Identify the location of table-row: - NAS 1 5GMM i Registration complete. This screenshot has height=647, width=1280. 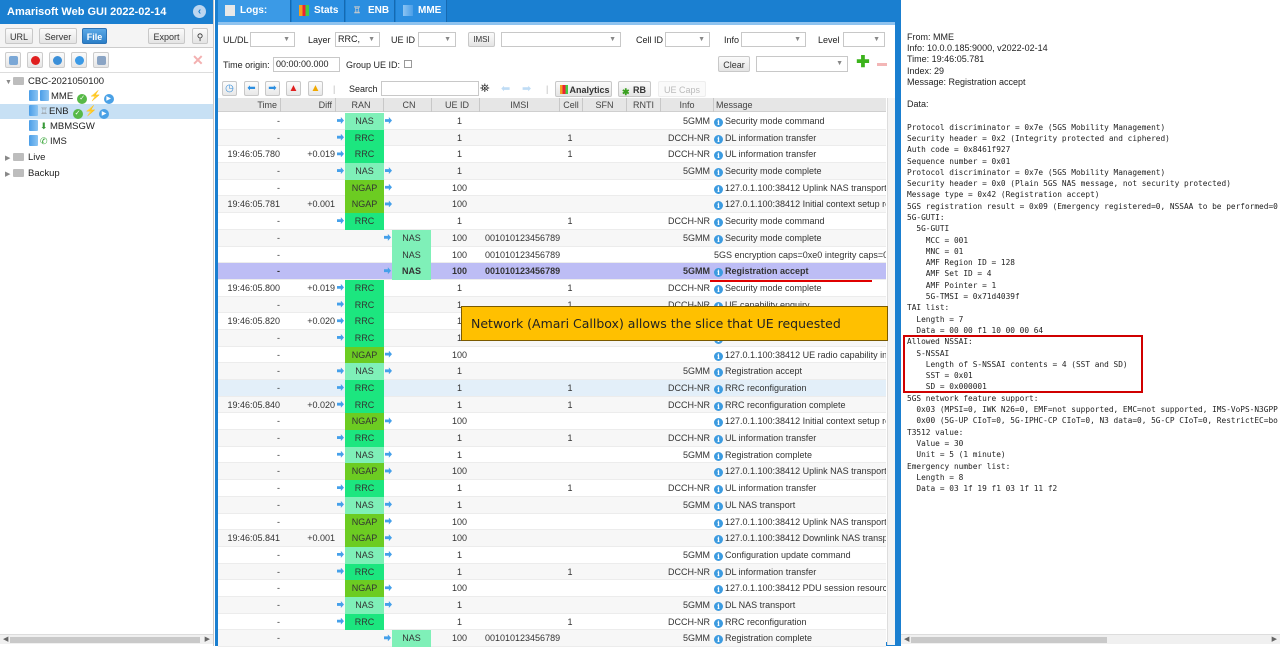
(552, 455).